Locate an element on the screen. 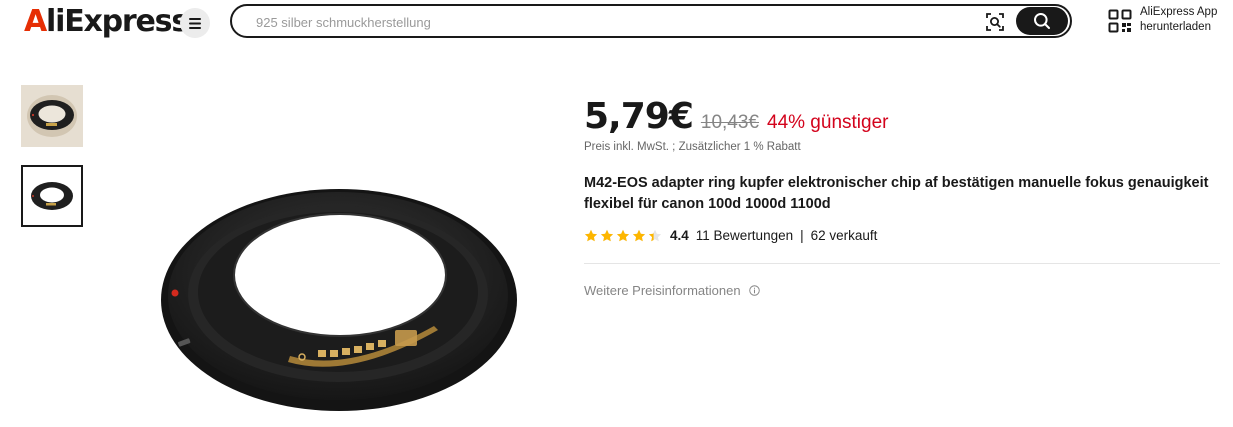 The image size is (1233, 427). image-search-button is located at coordinates (995, 22).